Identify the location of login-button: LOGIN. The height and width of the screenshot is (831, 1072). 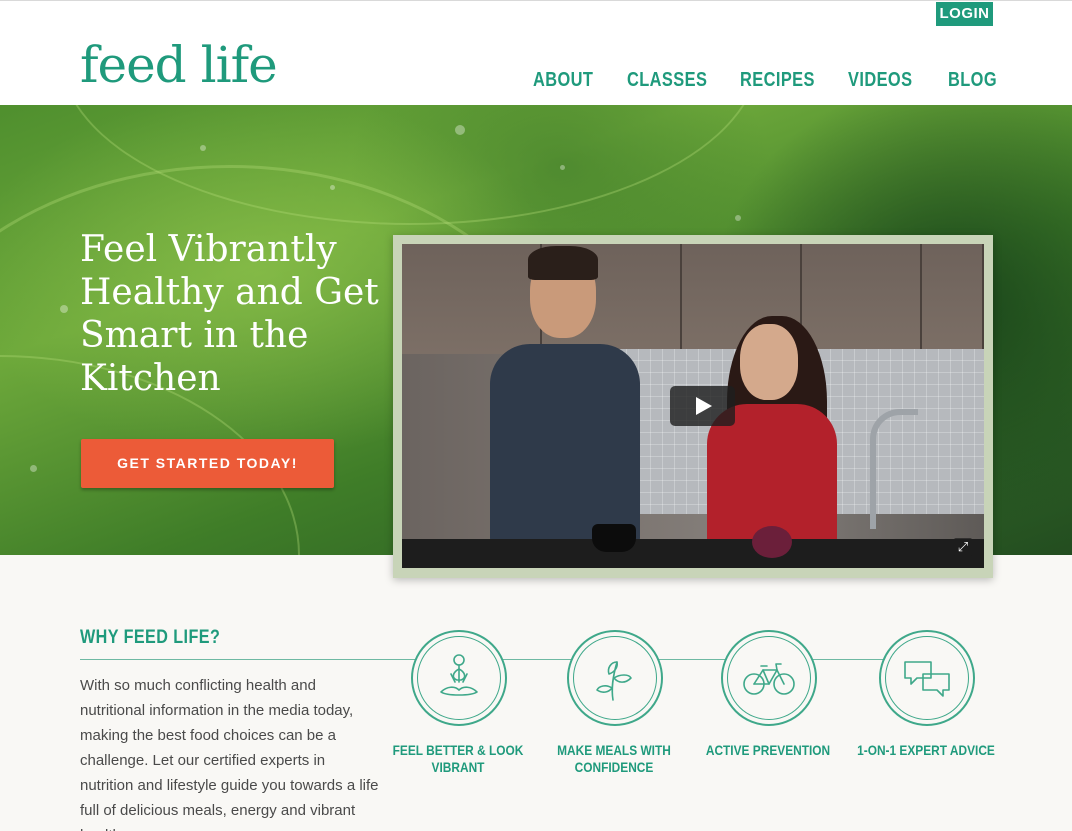
(964, 14).